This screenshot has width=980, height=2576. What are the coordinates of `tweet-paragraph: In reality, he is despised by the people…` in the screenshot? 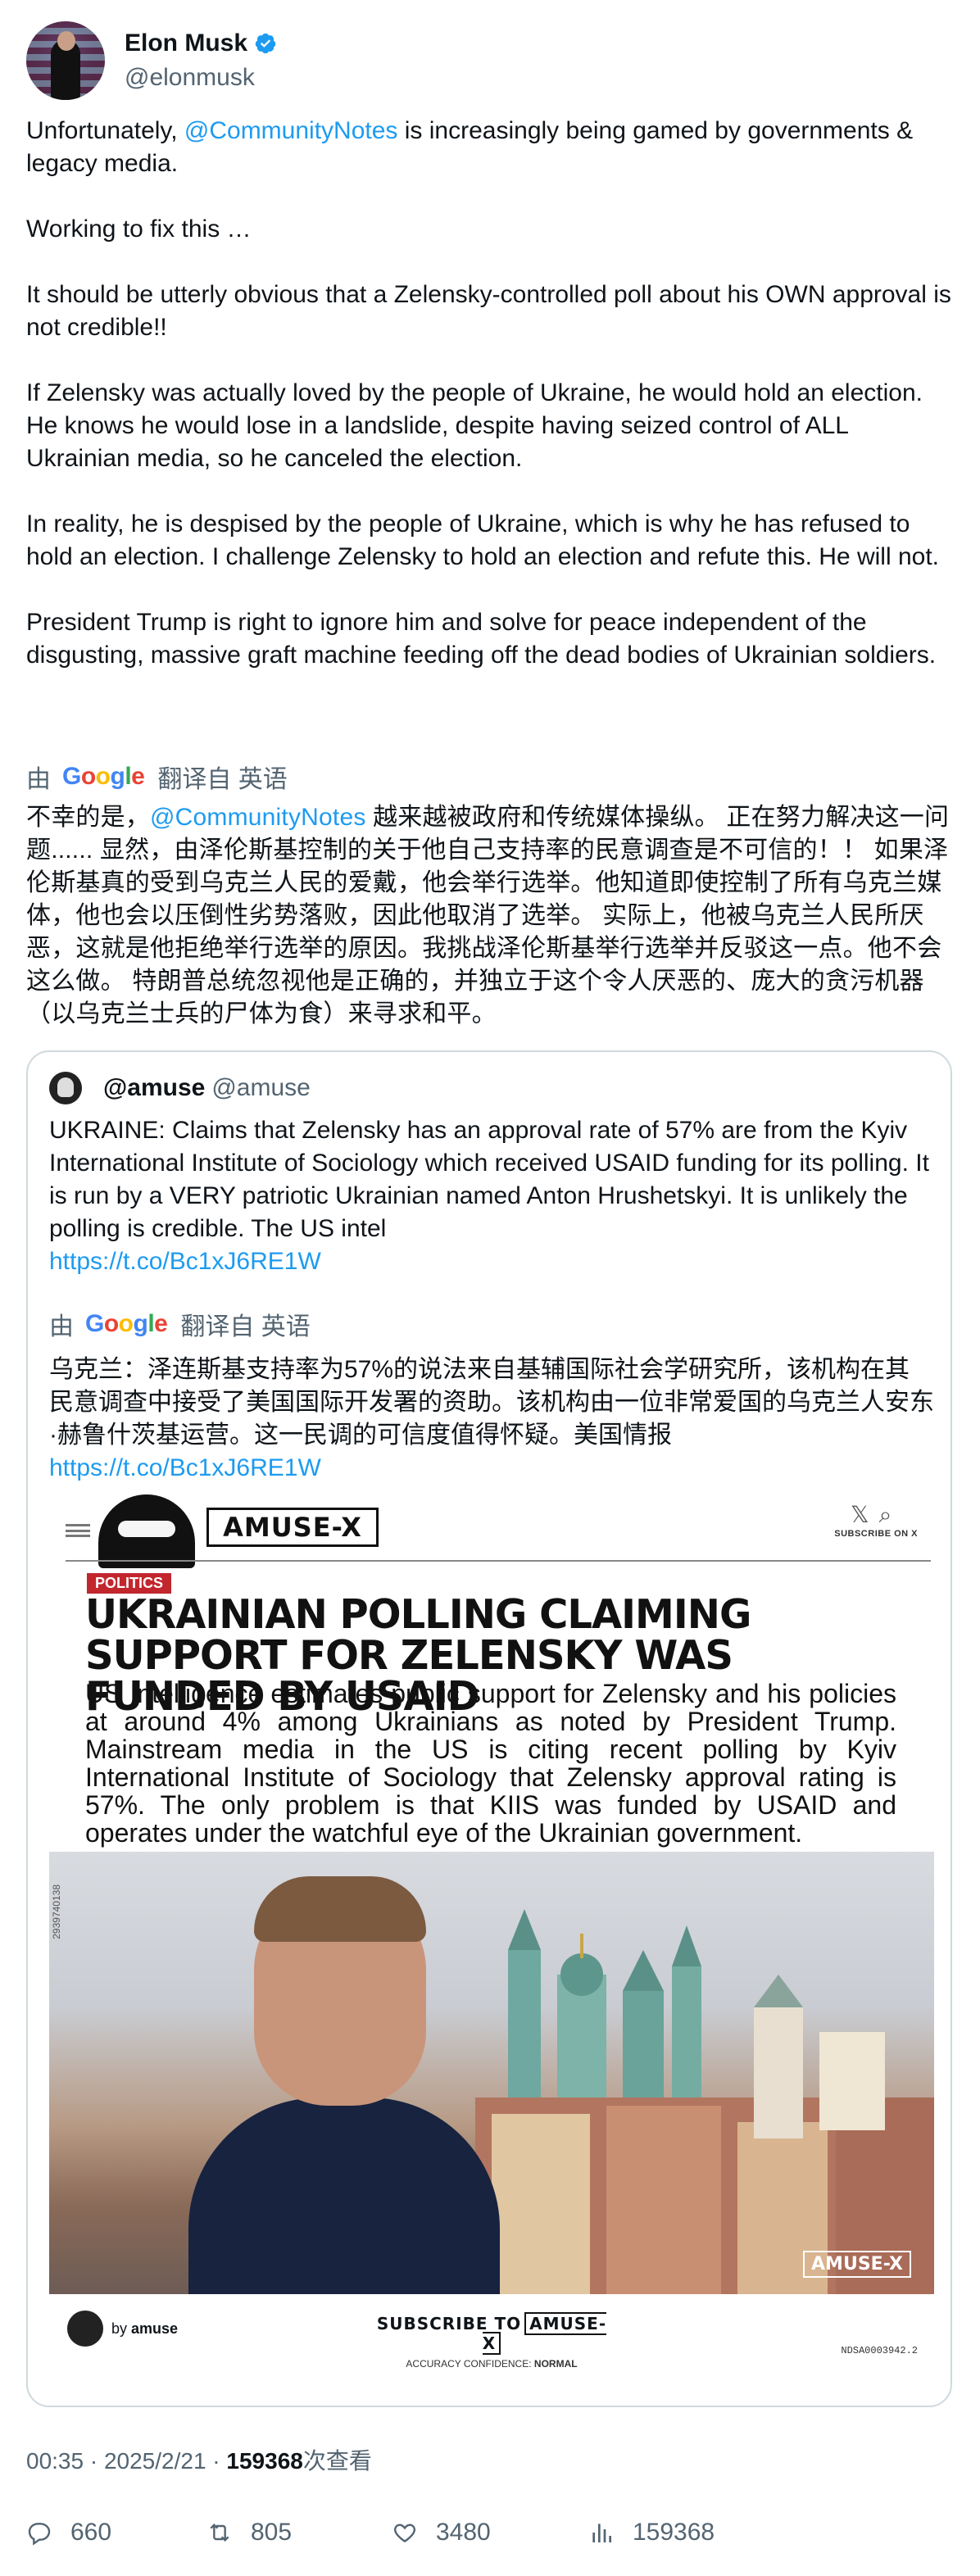 It's located at (483, 540).